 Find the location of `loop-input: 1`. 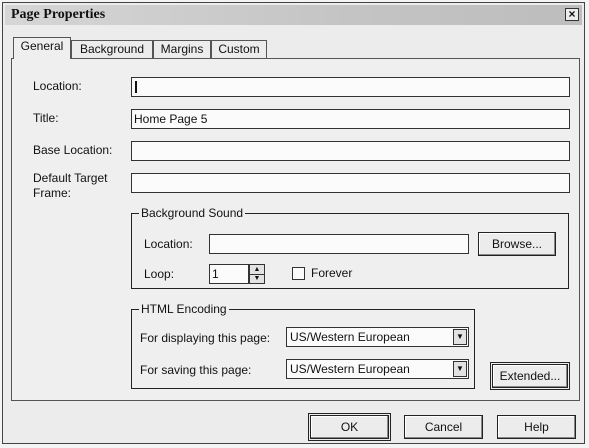

loop-input: 1 is located at coordinates (229, 274).